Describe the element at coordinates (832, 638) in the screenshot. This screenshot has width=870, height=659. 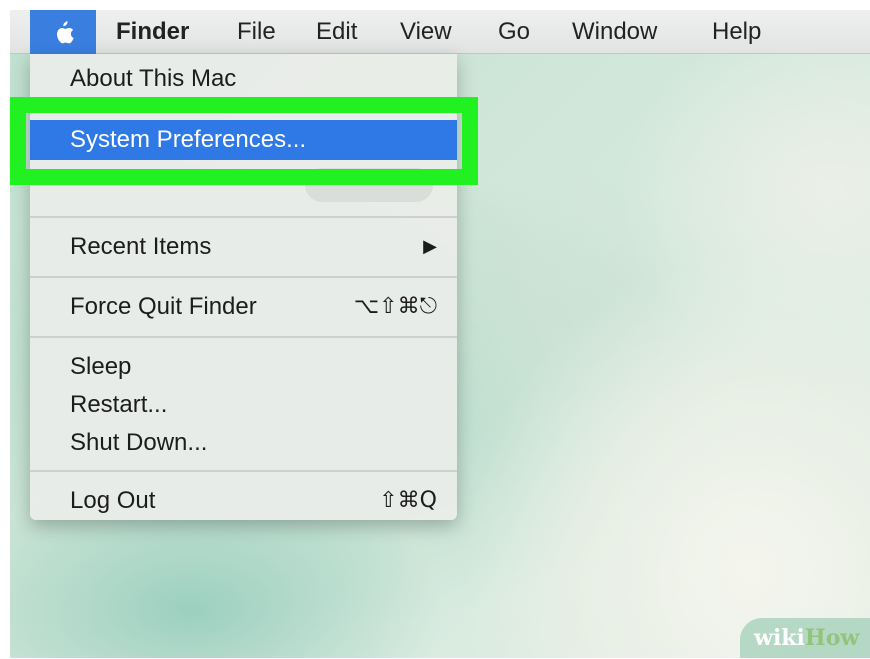
I see `watermark-how: How` at that location.